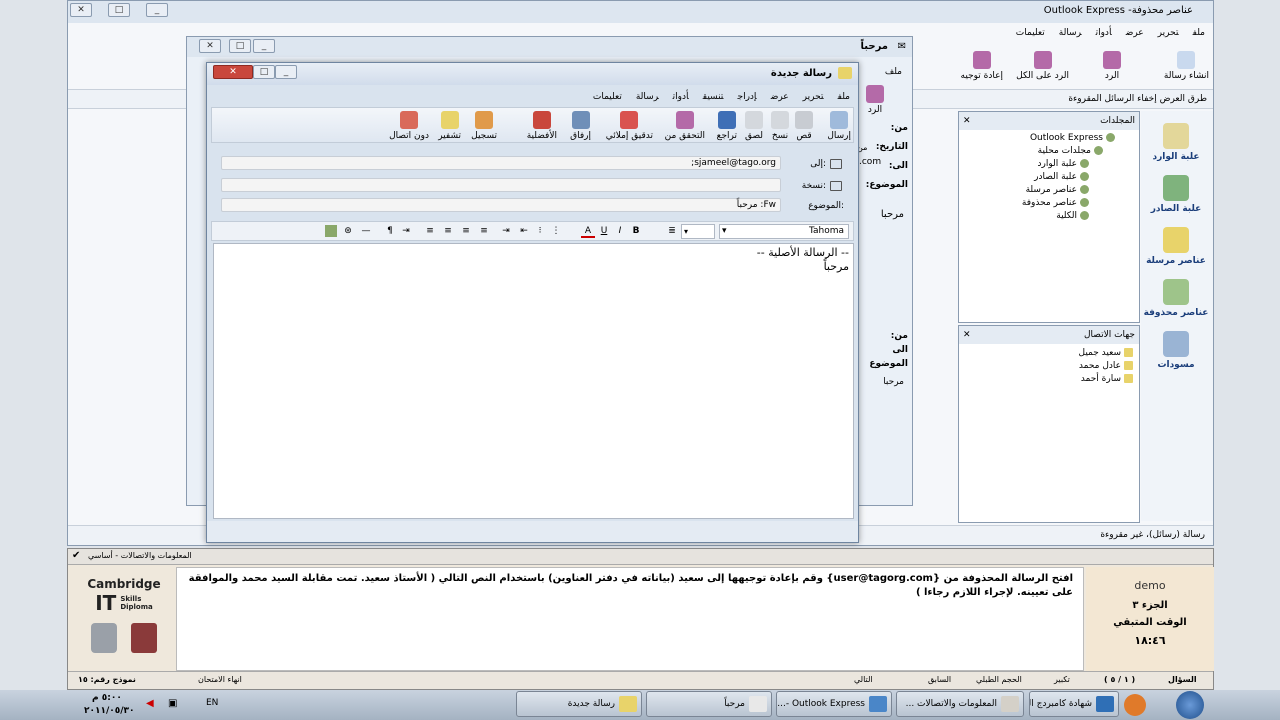  What do you see at coordinates (484, 126) in the screenshot?
I see `sign-button: تسجيل` at bounding box center [484, 126].